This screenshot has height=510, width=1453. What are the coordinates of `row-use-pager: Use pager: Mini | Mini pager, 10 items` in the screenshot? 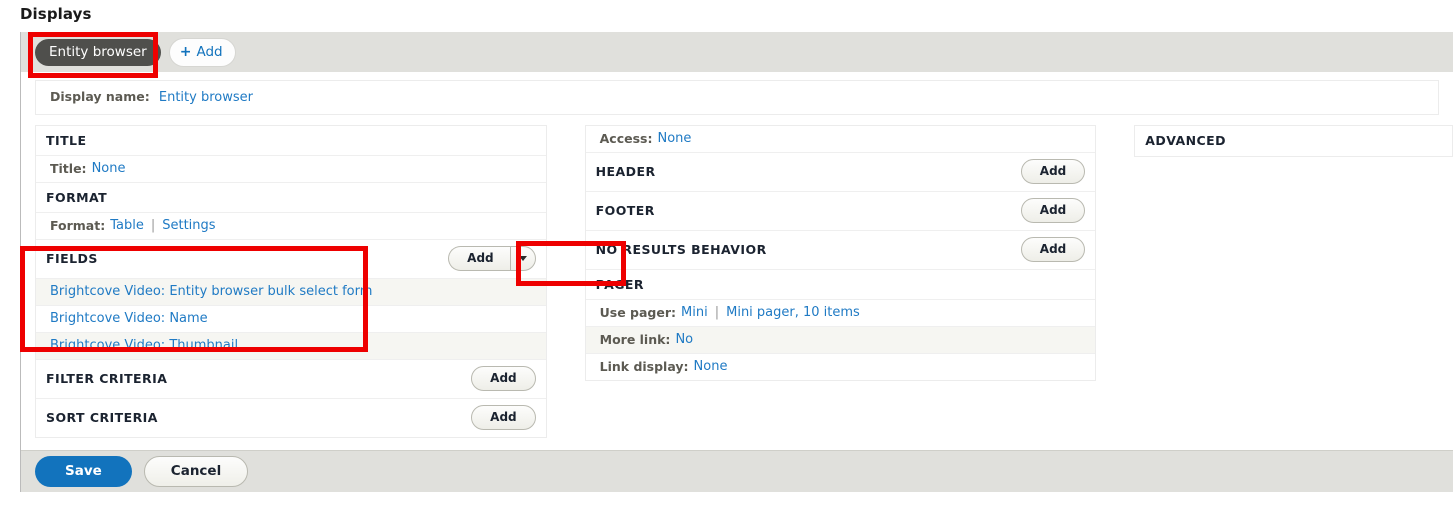 It's located at (840, 313).